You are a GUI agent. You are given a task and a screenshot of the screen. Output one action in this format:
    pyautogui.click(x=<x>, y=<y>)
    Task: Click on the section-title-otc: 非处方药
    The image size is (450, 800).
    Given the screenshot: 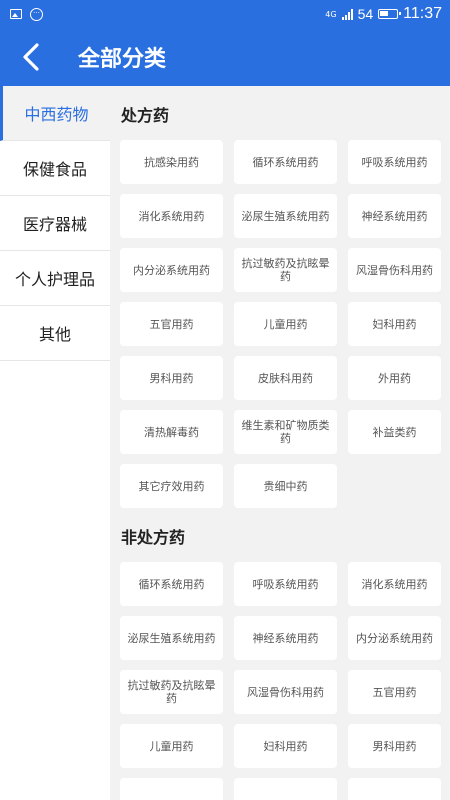 What is the action you would take?
    pyautogui.click(x=153, y=537)
    